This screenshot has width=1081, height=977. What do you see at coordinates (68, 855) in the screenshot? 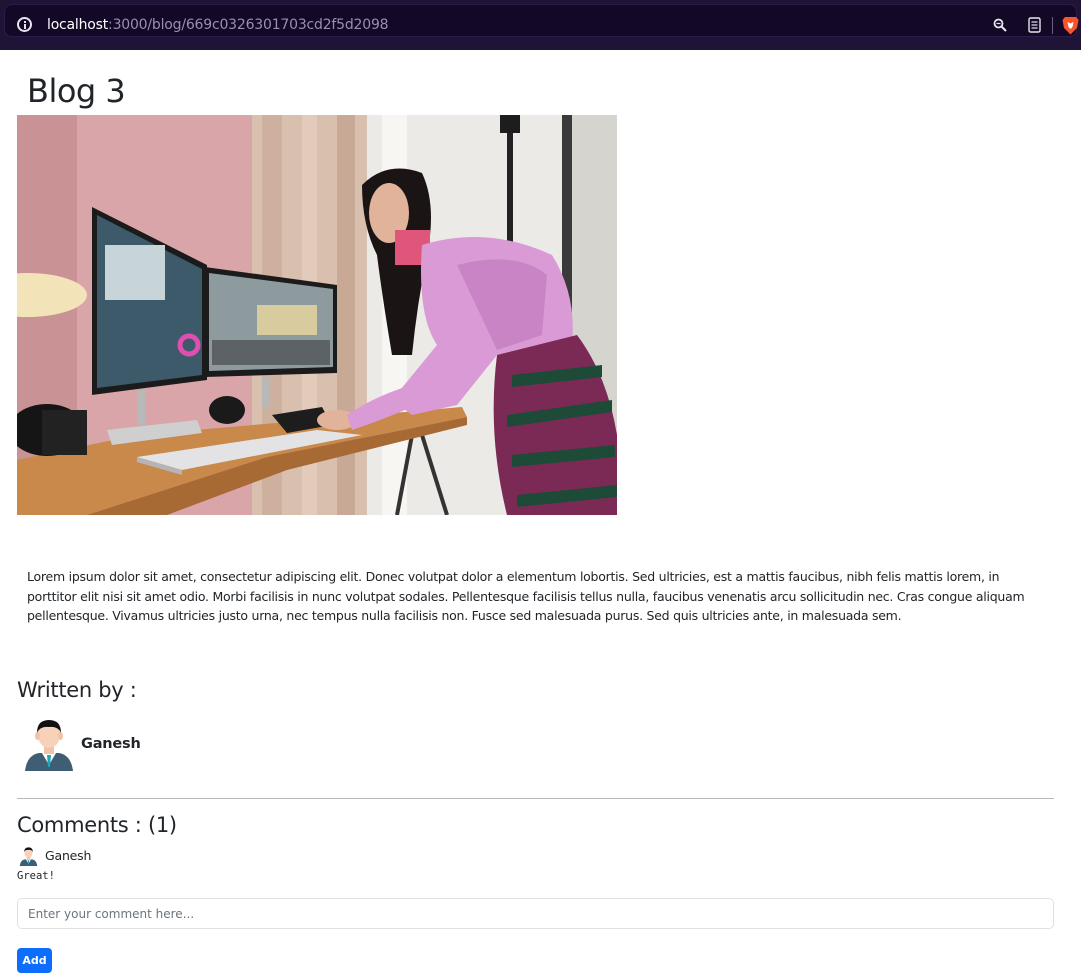
I see `comment-author: Ganesh` at bounding box center [68, 855].